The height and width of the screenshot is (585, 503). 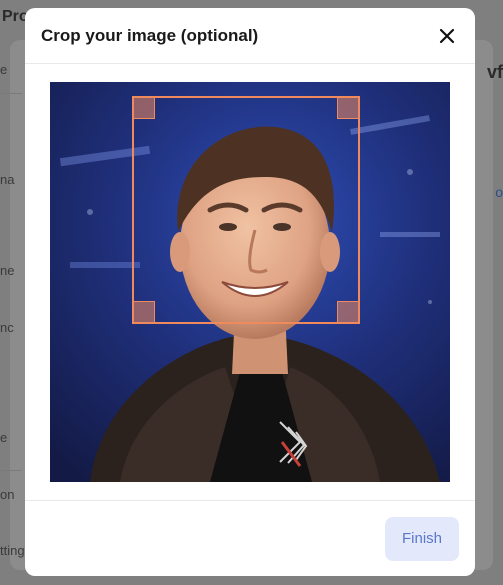 What do you see at coordinates (494, 72) in the screenshot?
I see `background-heading: vf` at bounding box center [494, 72].